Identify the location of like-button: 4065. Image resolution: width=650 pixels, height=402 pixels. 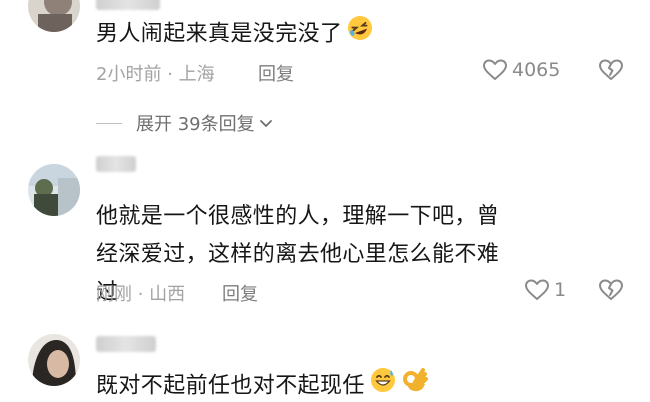
(521, 70).